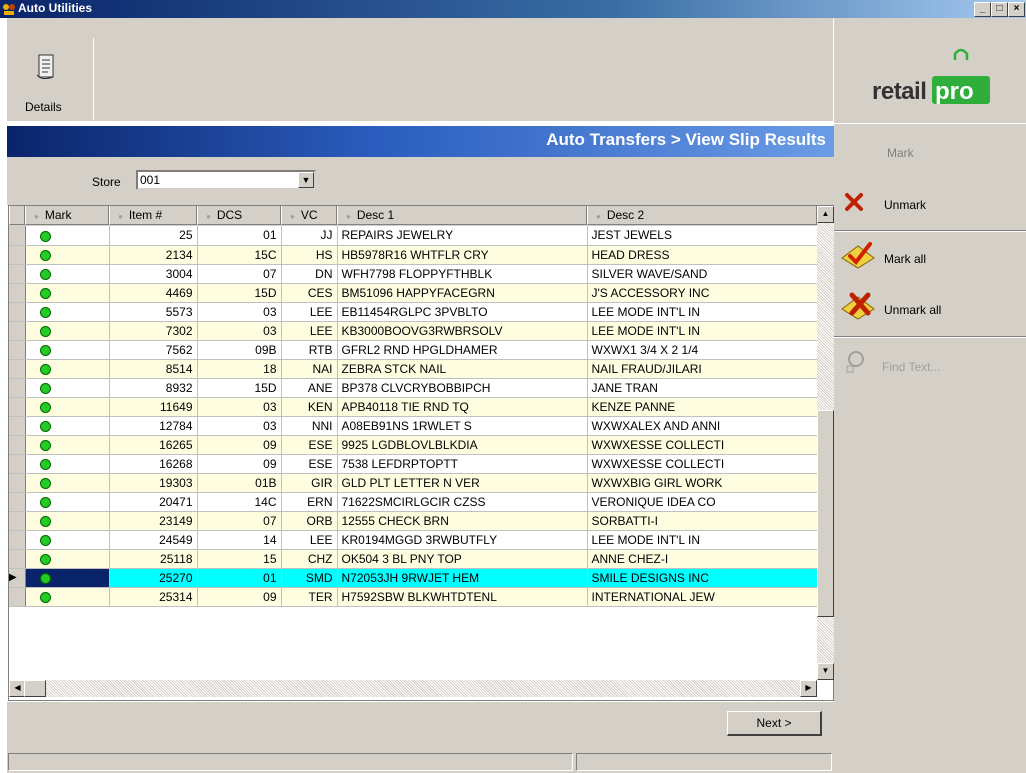  I want to click on table-row: 2134 15C HS HB5978R16 WHTFLR CRY HEAD DRESS, so click(413, 255).